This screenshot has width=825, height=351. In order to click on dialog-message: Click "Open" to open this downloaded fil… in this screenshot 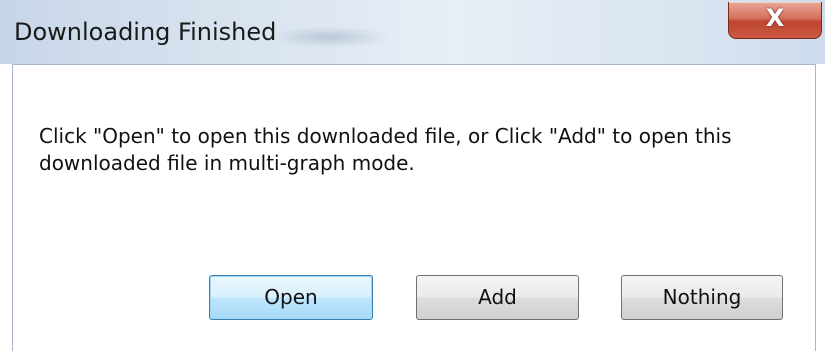, I will do `click(385, 149)`.